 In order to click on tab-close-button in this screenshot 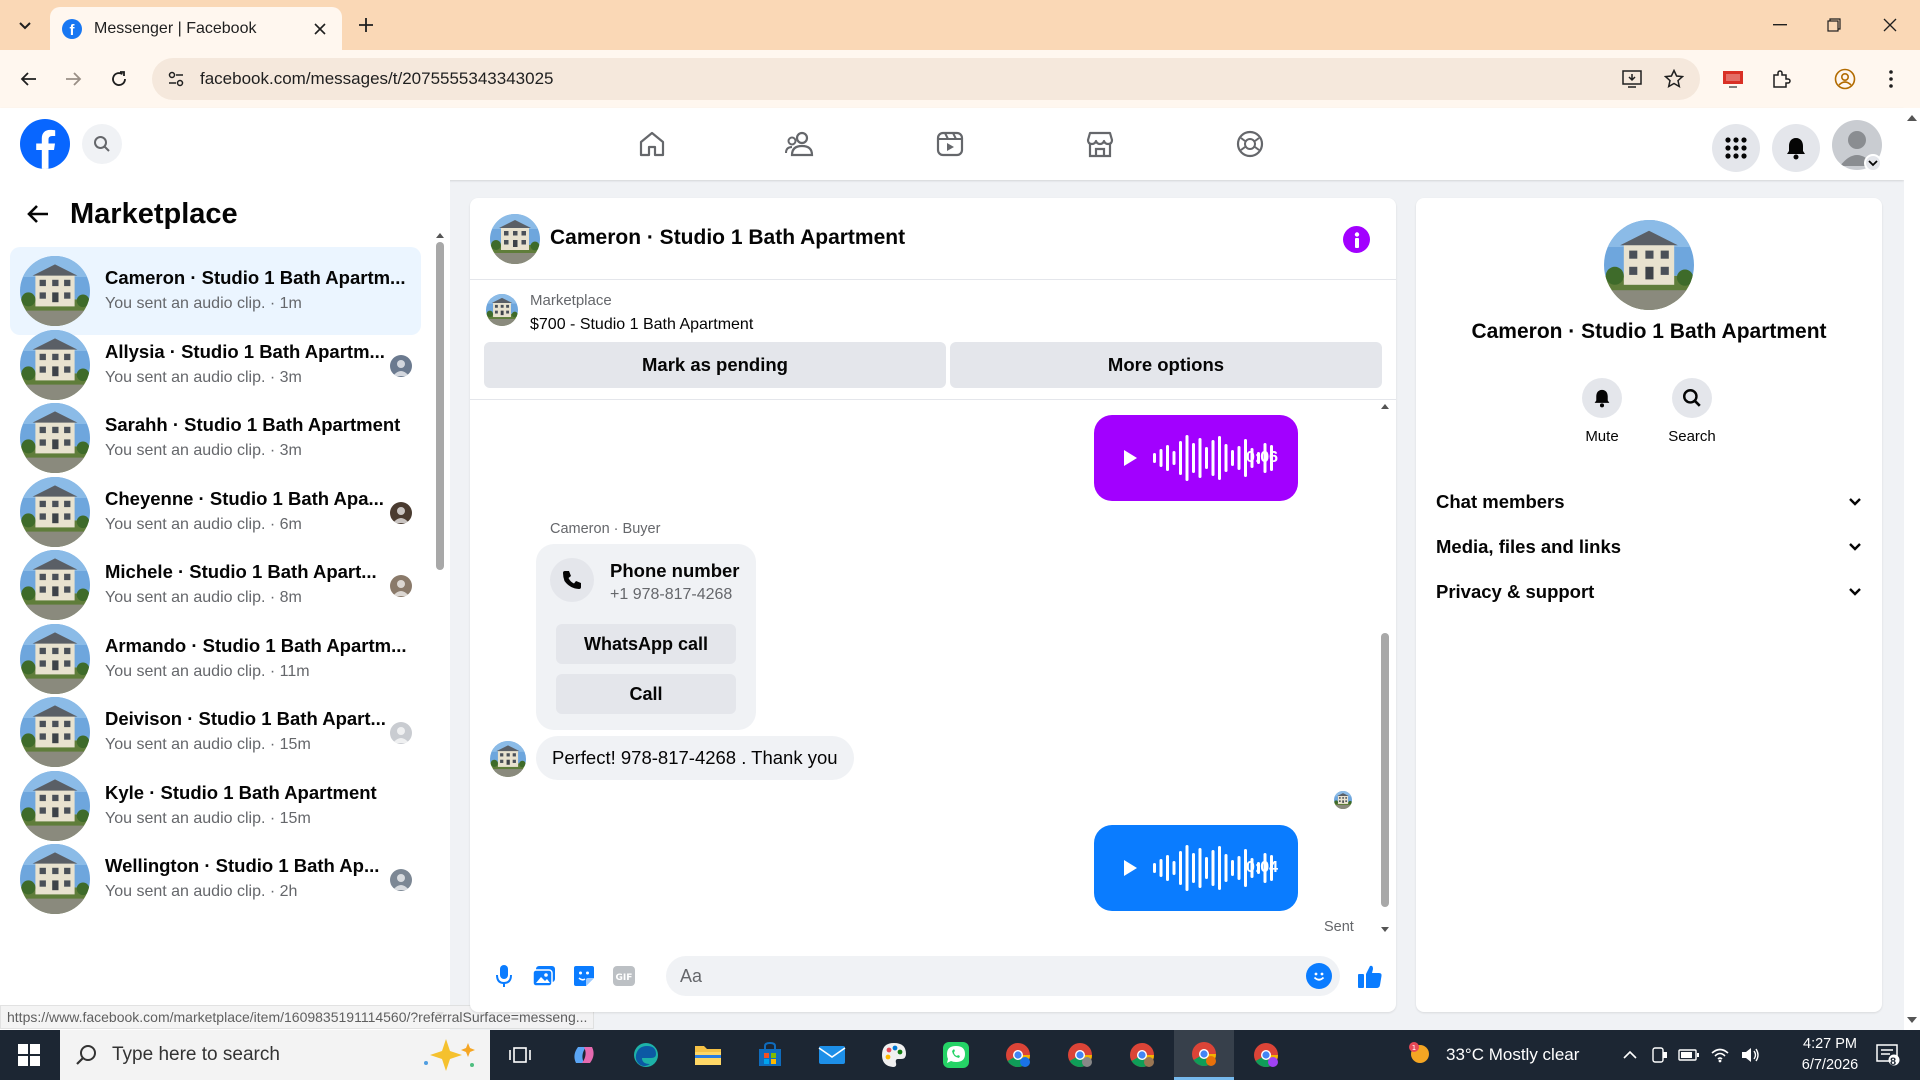, I will do `click(320, 29)`.